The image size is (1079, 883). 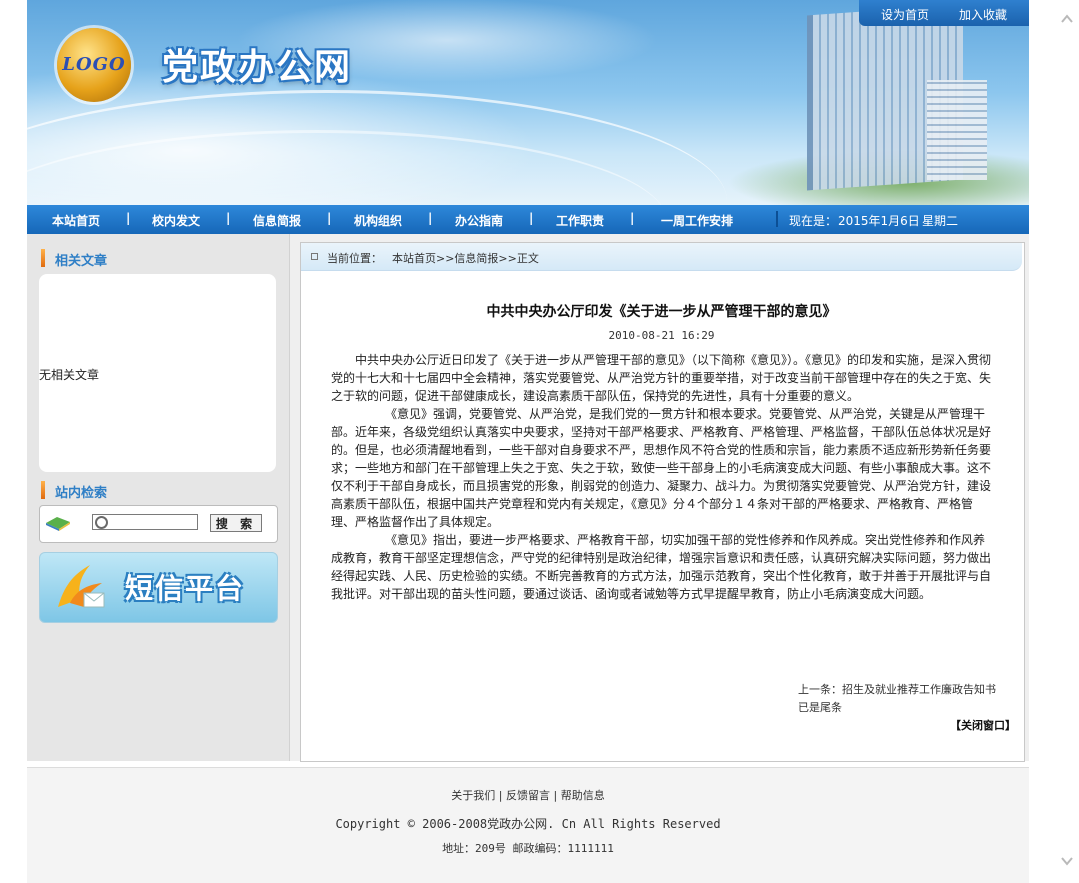 I want to click on nav-item-organization: 机构组织, so click(x=378, y=220).